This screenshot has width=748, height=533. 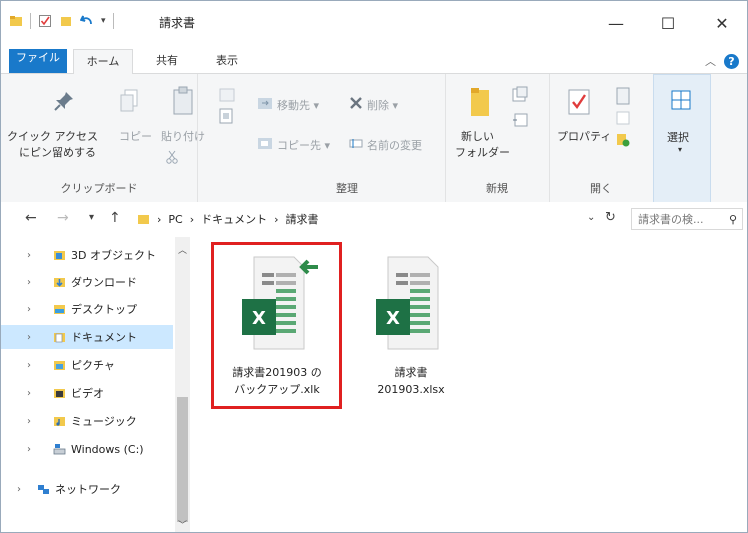 What do you see at coordinates (497, 188) in the screenshot?
I see `new-group-label: 新規` at bounding box center [497, 188].